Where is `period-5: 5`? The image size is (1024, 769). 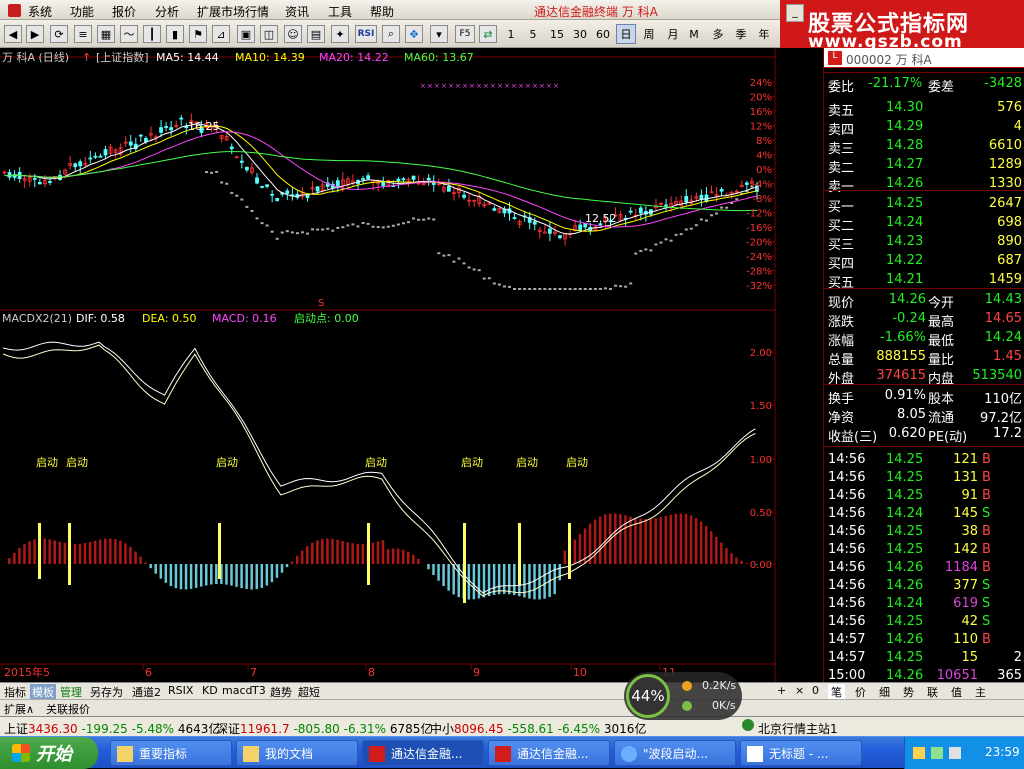
period-5: 5 is located at coordinates (533, 34).